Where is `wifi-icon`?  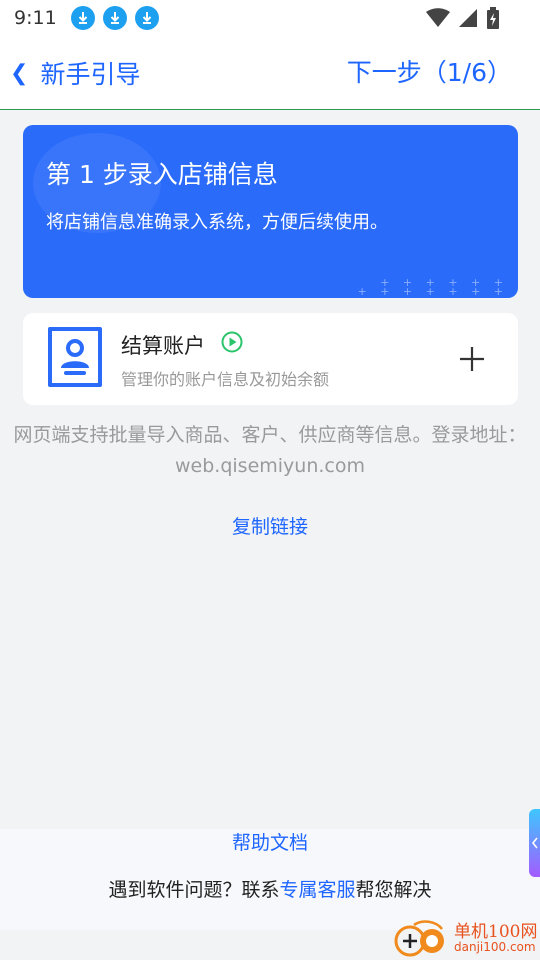
wifi-icon is located at coordinates (438, 17).